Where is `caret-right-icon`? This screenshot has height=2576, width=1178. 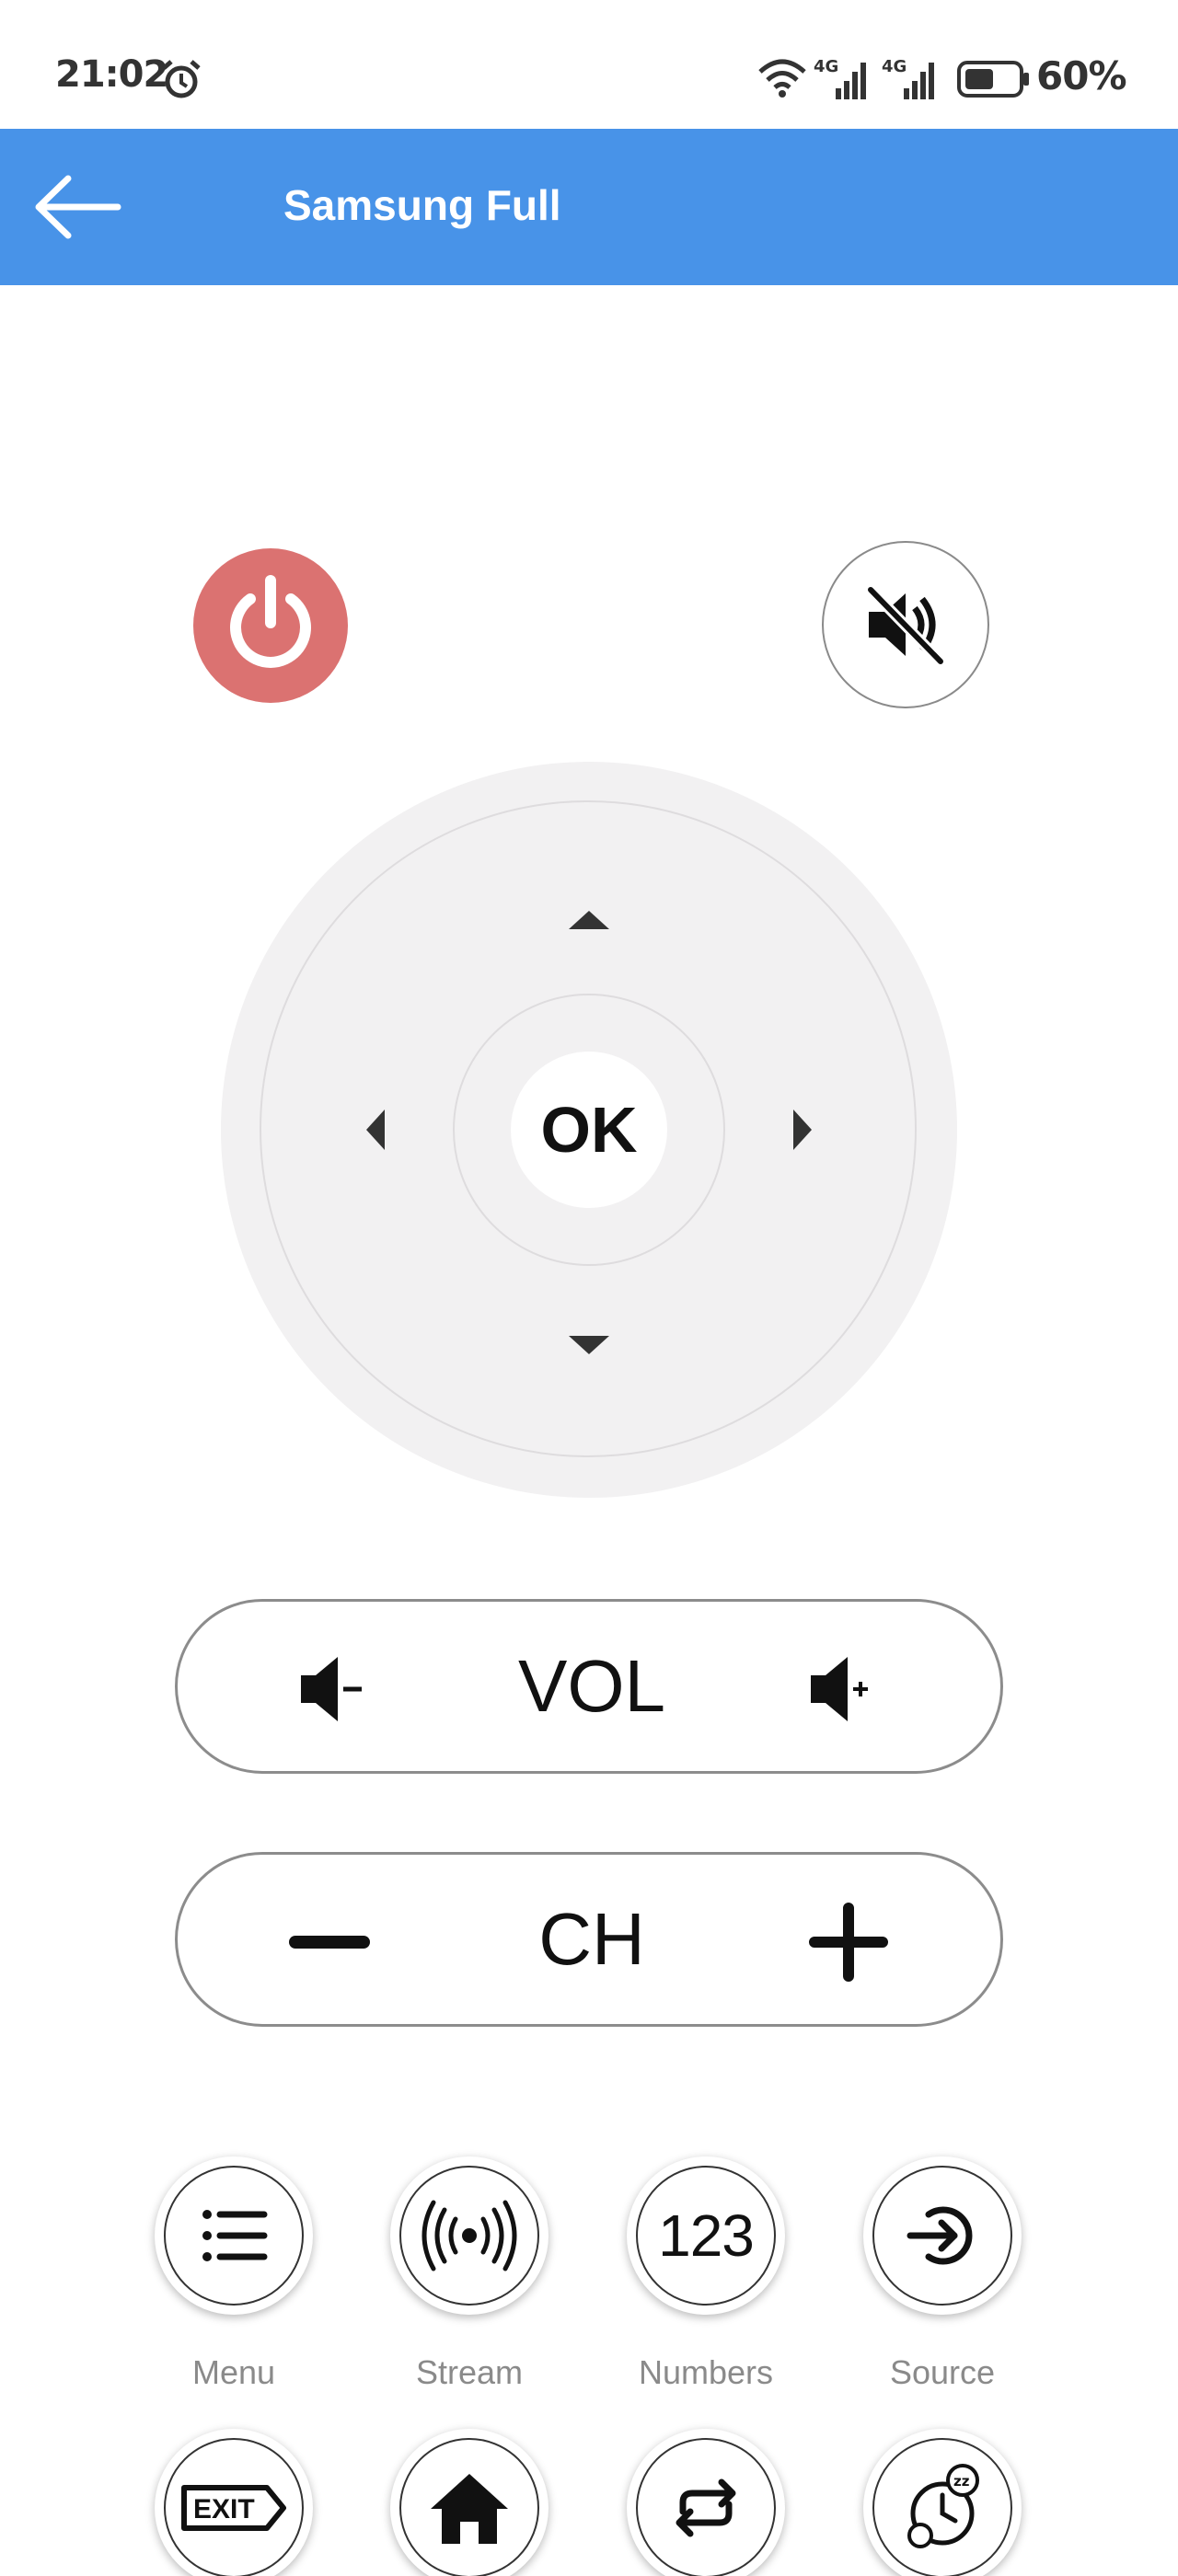 caret-right-icon is located at coordinates (802, 1130).